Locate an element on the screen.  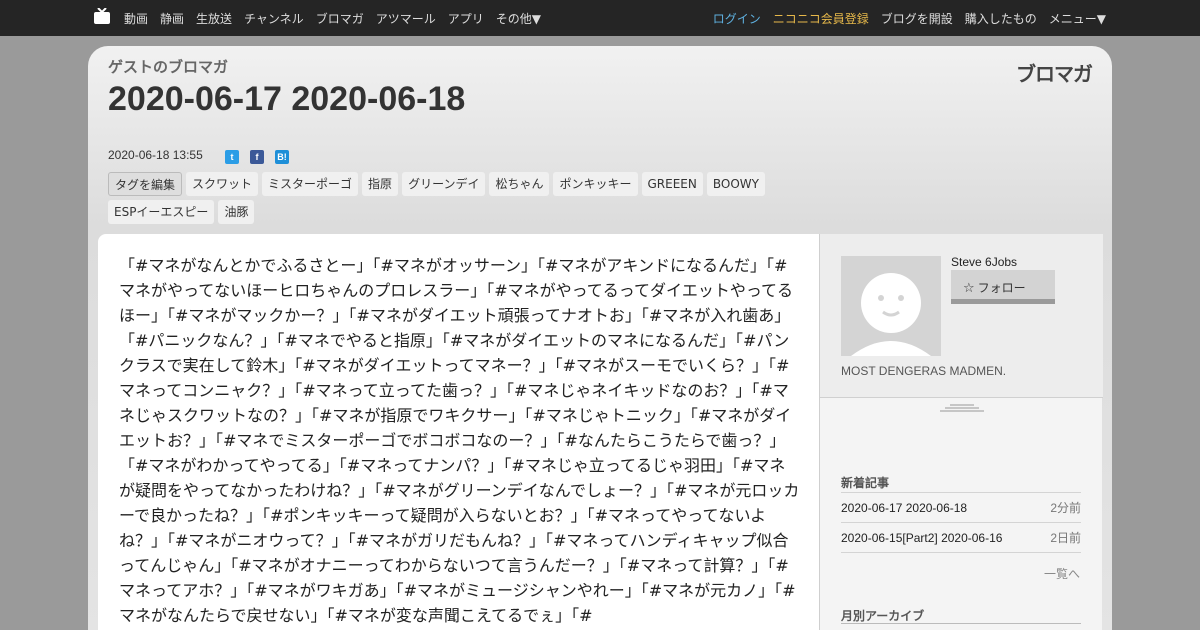
avatar is located at coordinates (891, 306).